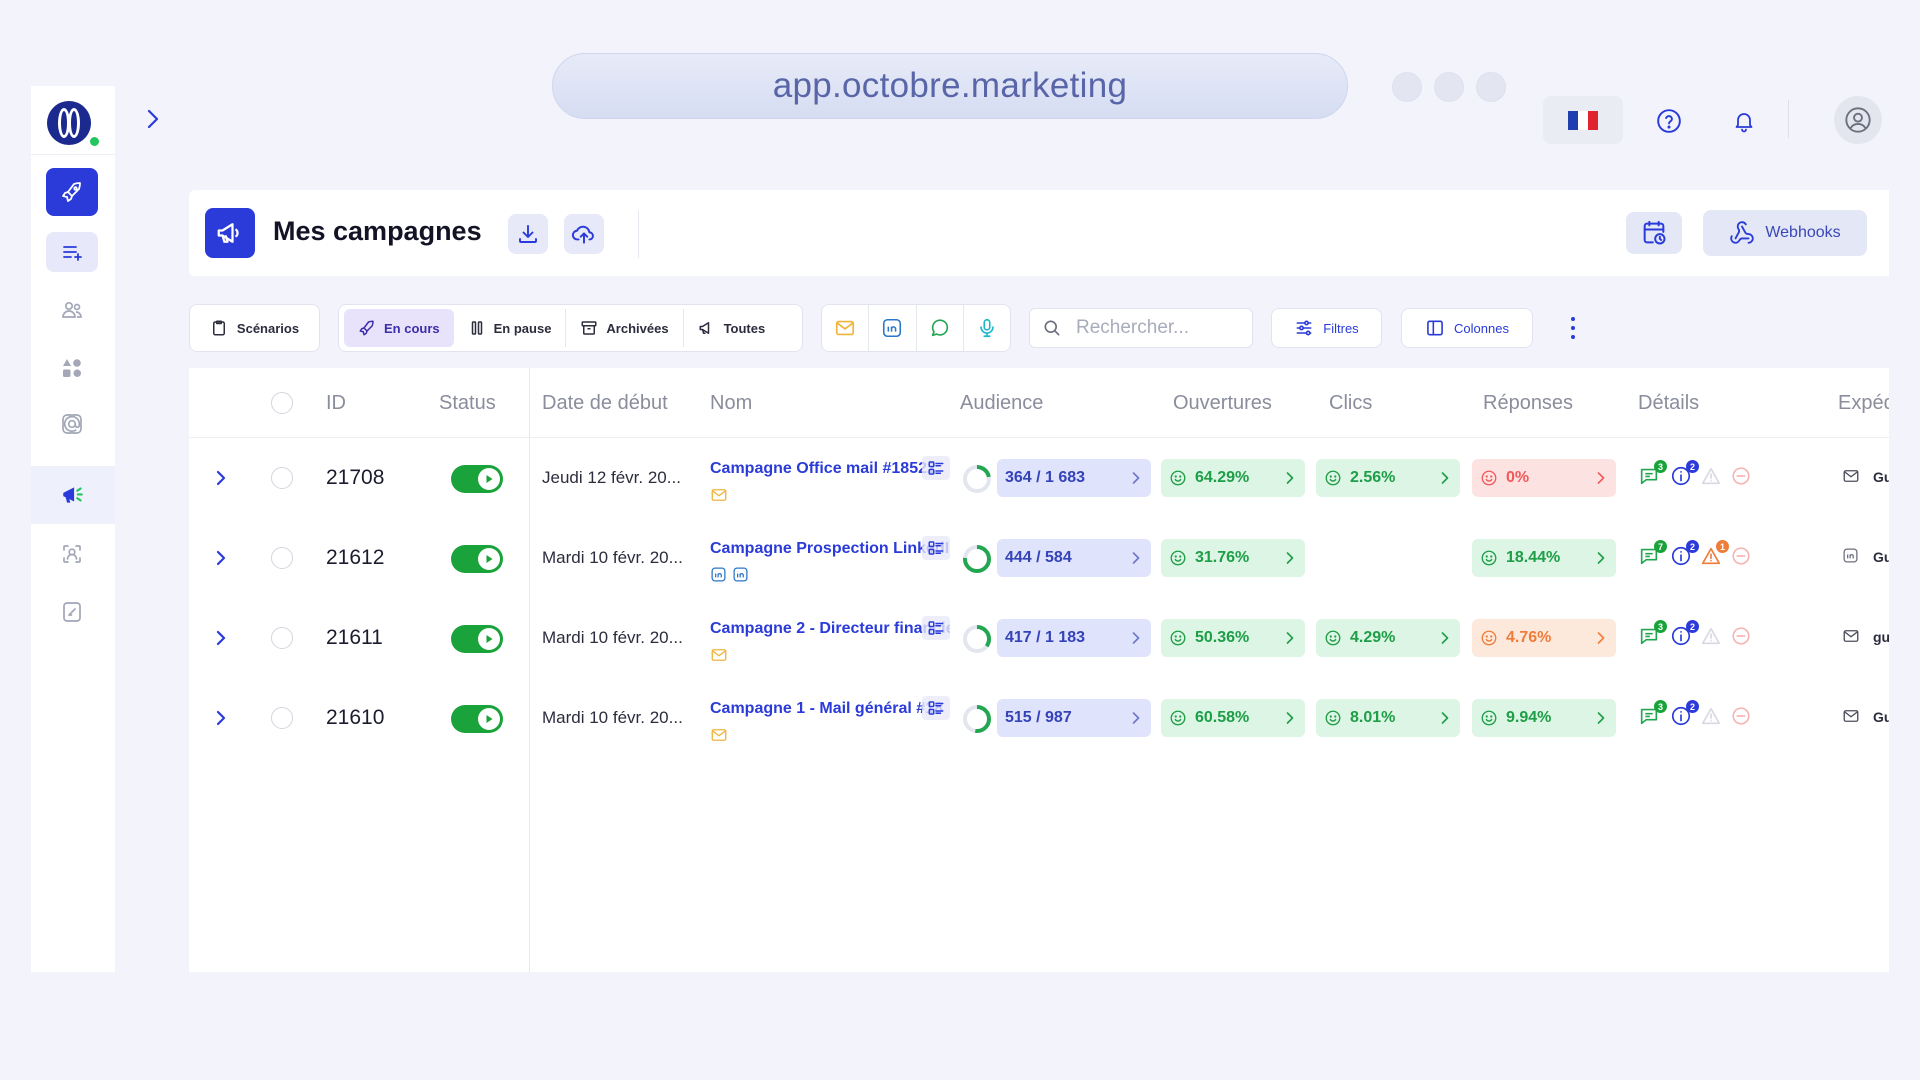 The height and width of the screenshot is (1080, 1920). Describe the element at coordinates (605, 403) in the screenshot. I see `column-header-start-date: Date de début` at that location.